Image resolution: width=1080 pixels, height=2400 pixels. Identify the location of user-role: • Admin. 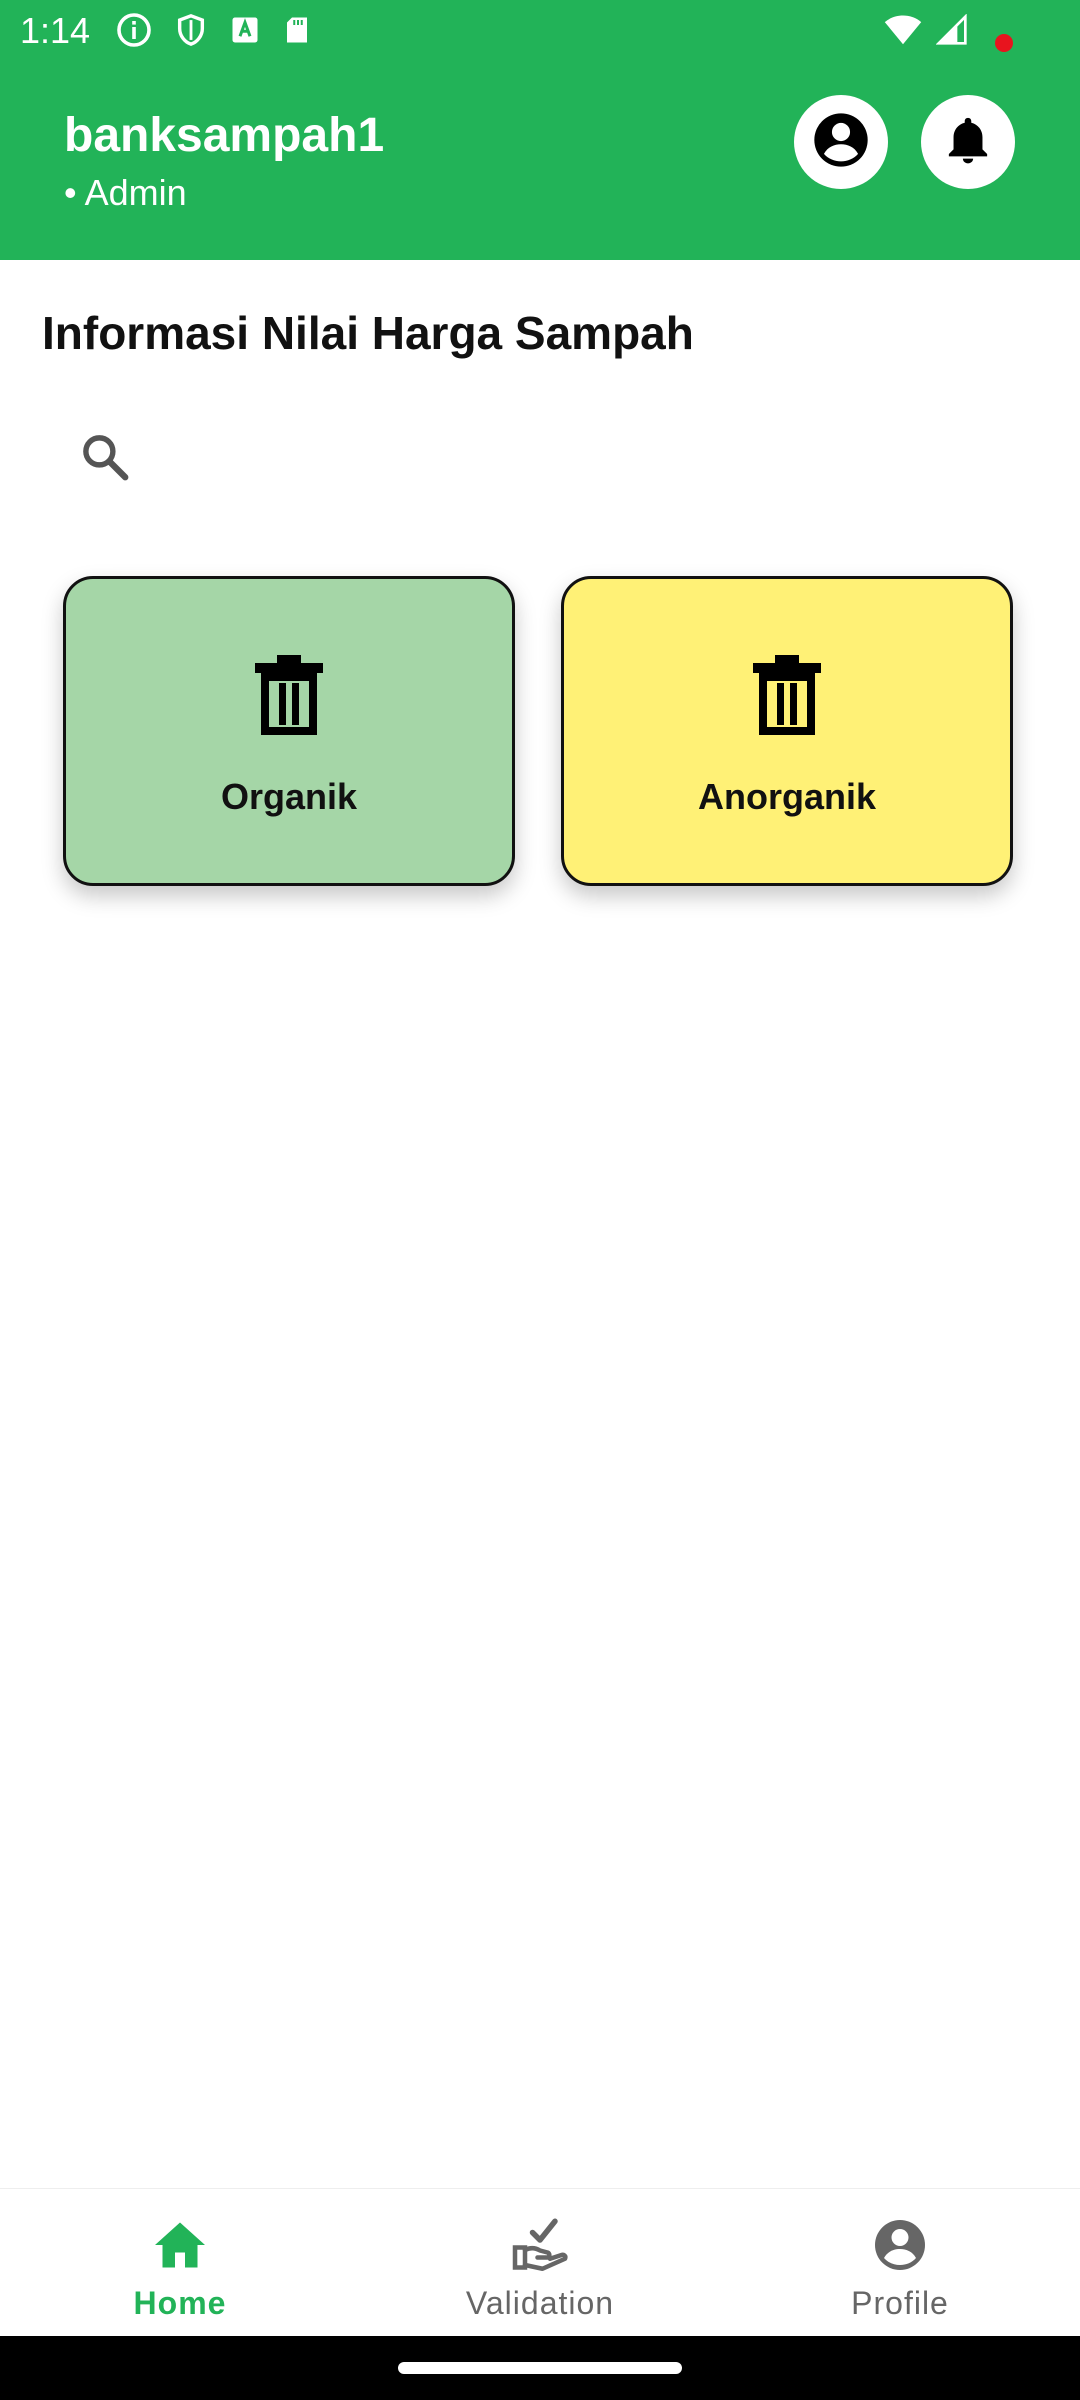
(125, 192).